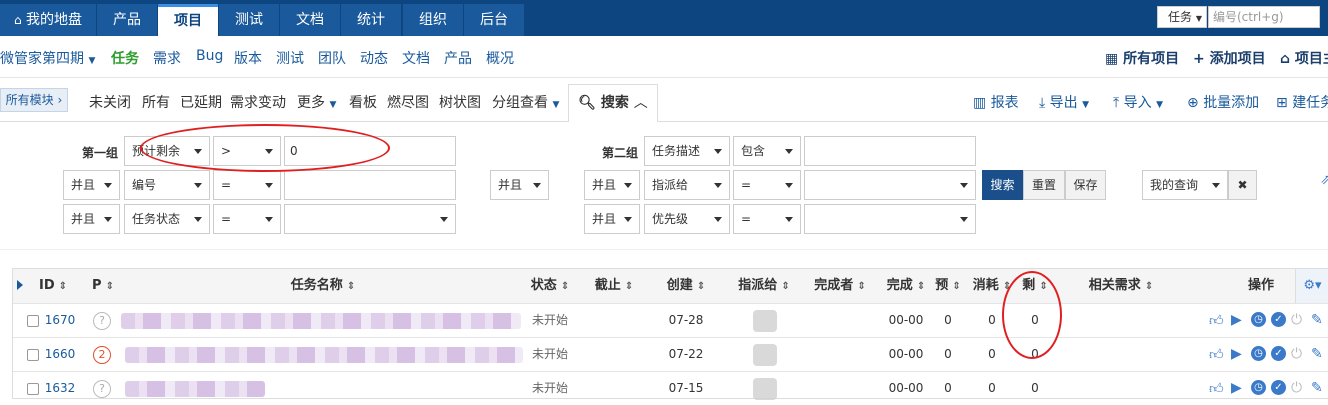  Describe the element at coordinates (613, 103) in the screenshot. I see `search-toggle-tab: 🔍︎ 搜索 ︿` at that location.